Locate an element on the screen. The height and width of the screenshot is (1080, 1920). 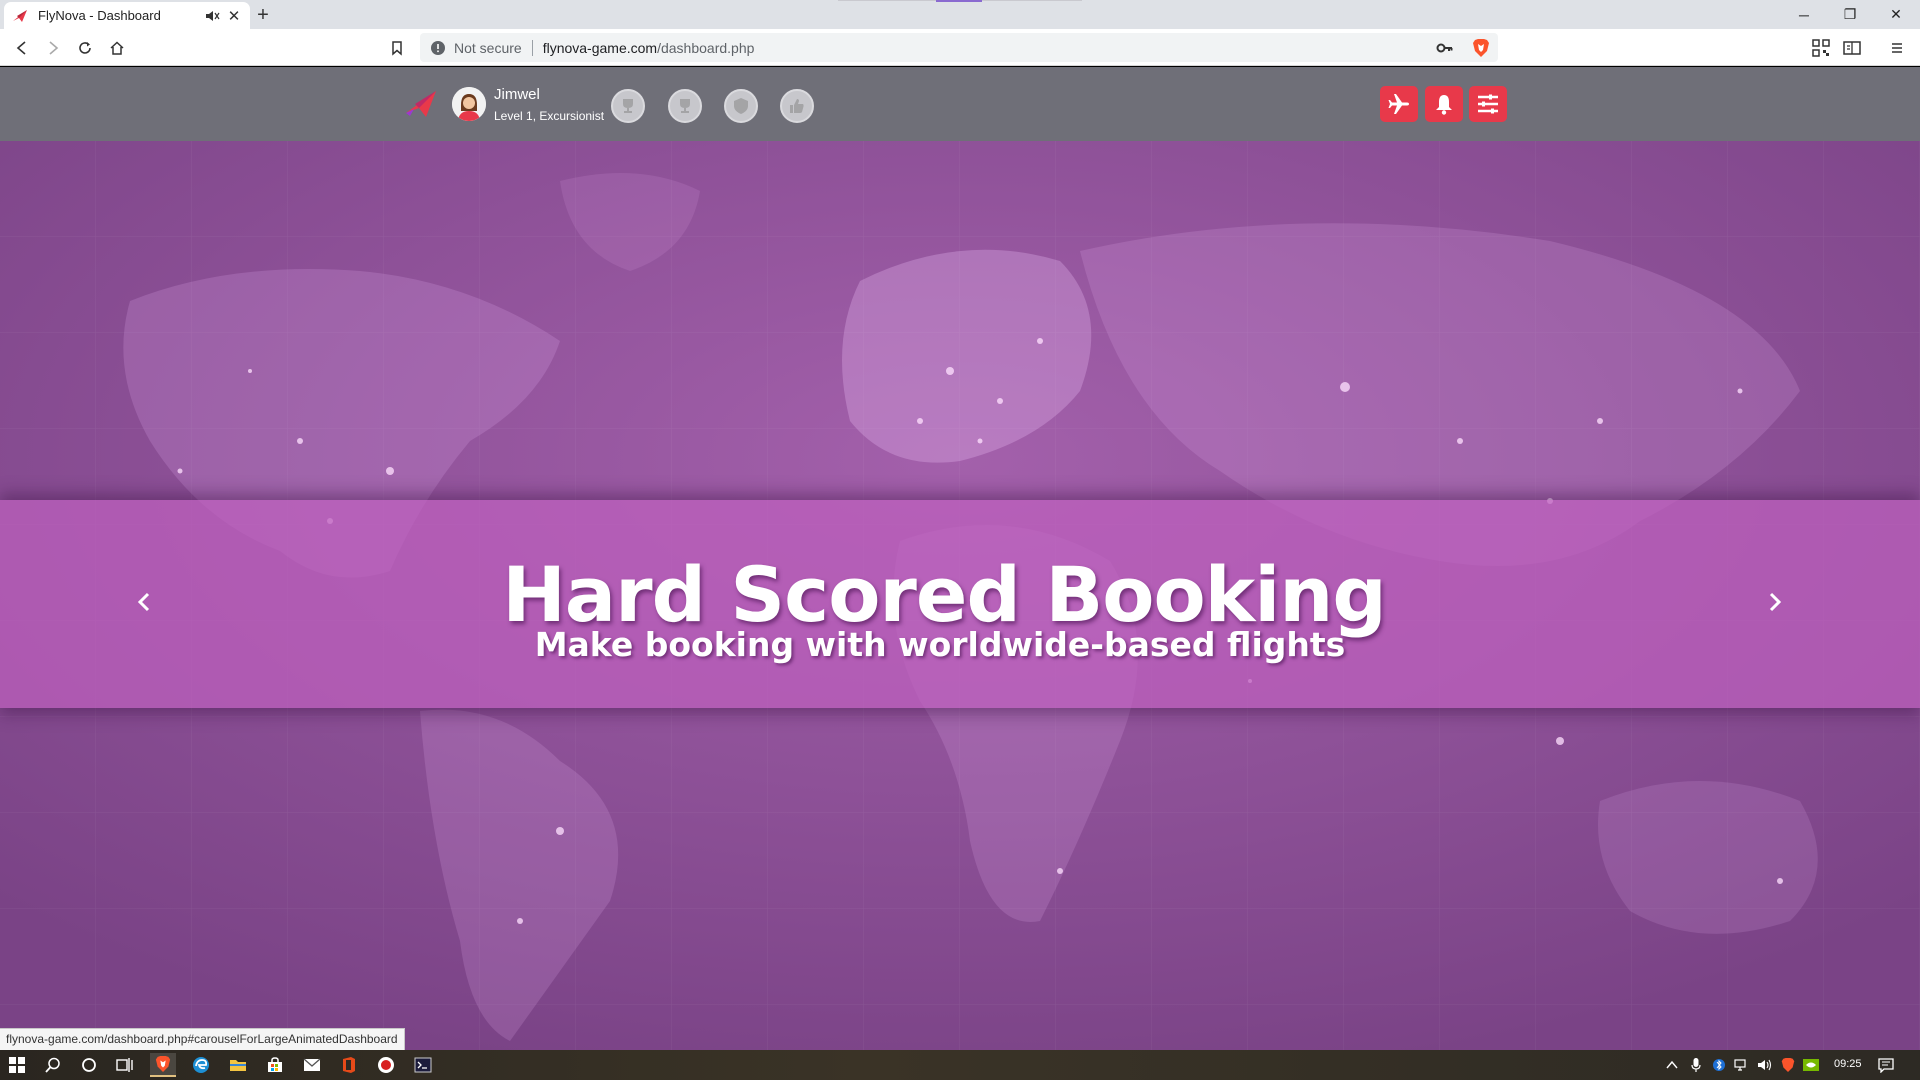
brave-shield-icon is located at coordinates (1481, 48).